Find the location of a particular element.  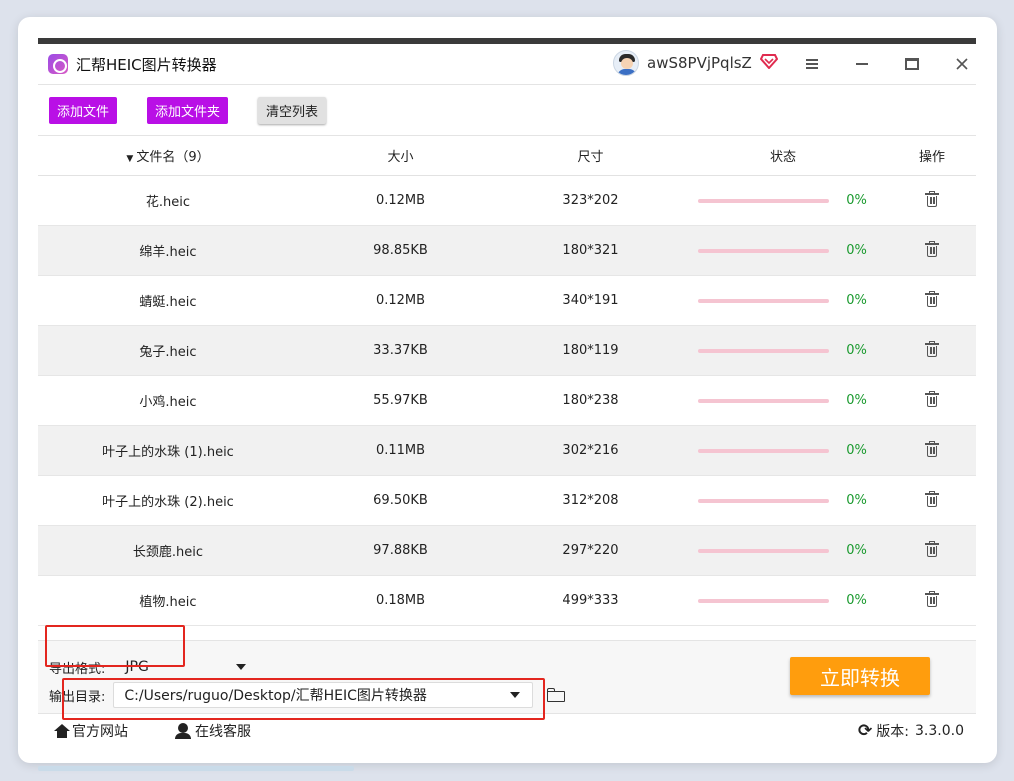

file-dimensions: 302*216 is located at coordinates (590, 450).